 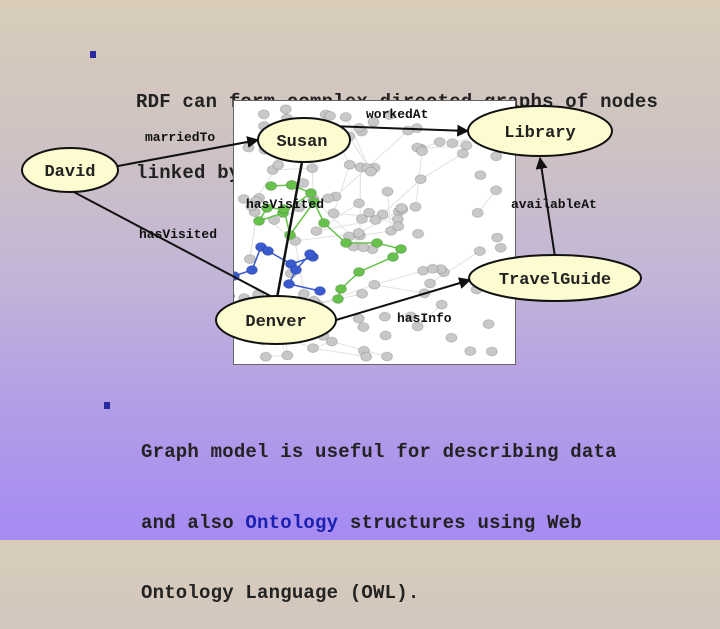 I want to click on bullet-2-line-2: and also Ontology structures using Web, so click(x=379, y=524).